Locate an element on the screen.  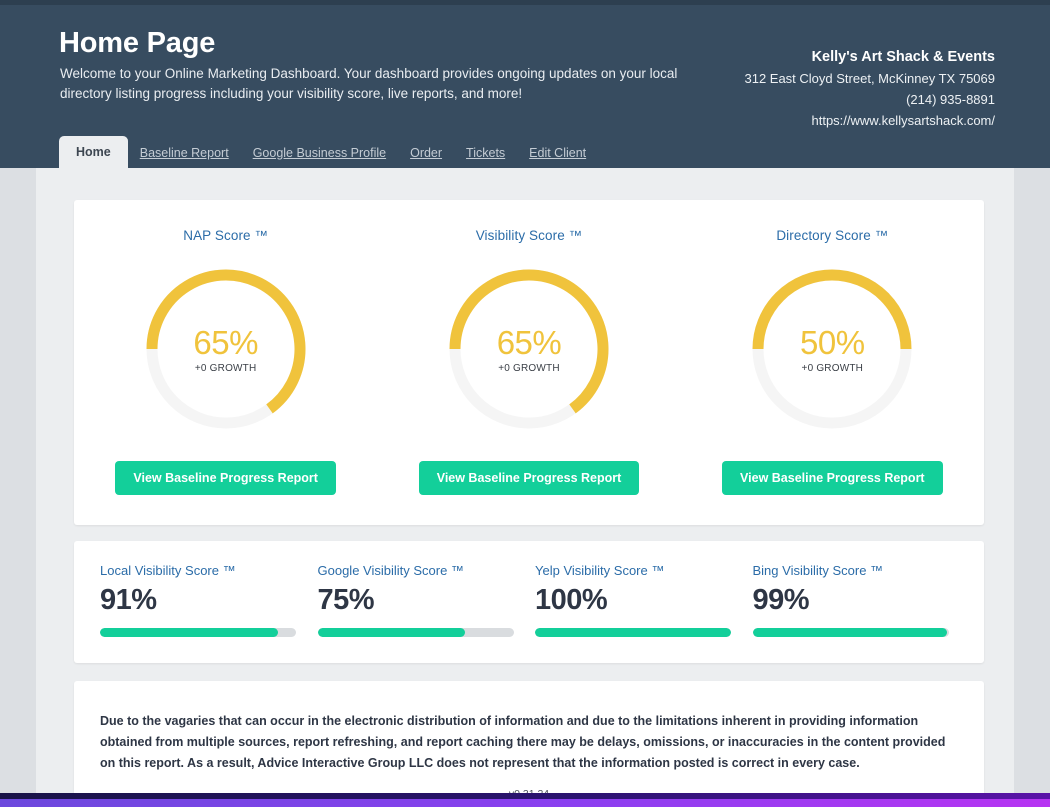
visibility-score-label: Bing Visibility Score ™ is located at coordinates (818, 570).